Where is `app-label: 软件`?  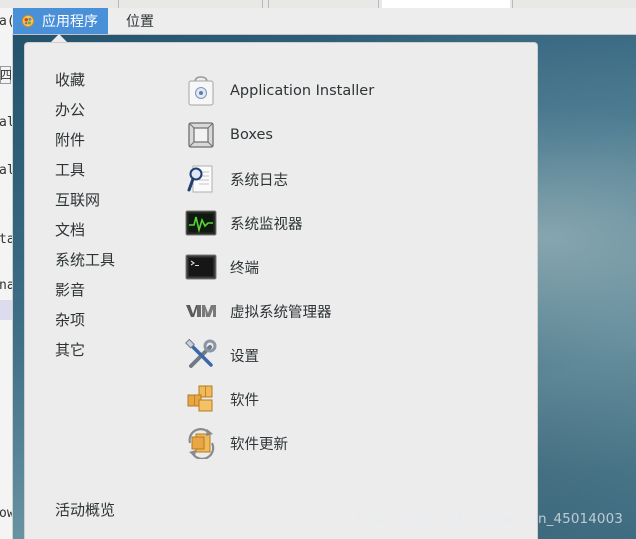 app-label: 软件 is located at coordinates (244, 400).